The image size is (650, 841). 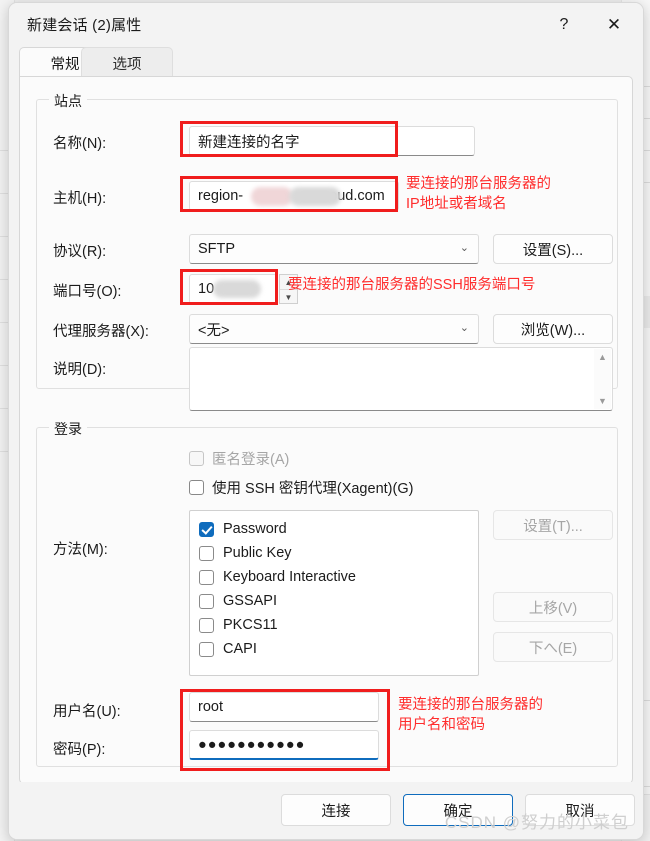 What do you see at coordinates (470, 715) in the screenshot?
I see `annotation-credentials: 要连接的那台服务器的 用户名和密码` at bounding box center [470, 715].